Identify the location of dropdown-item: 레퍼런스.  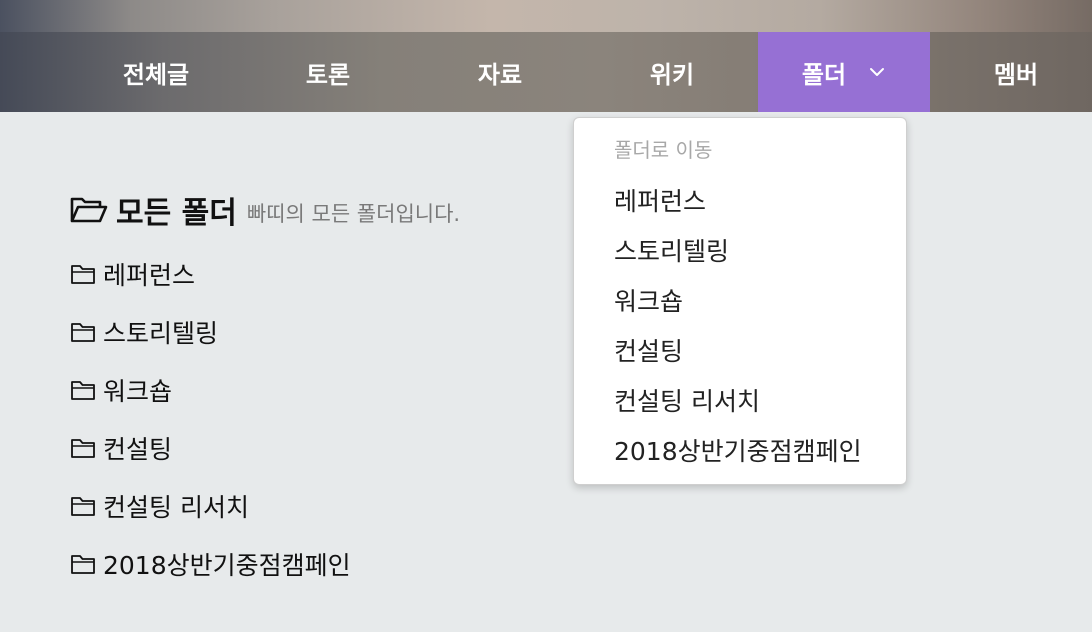
(660, 200).